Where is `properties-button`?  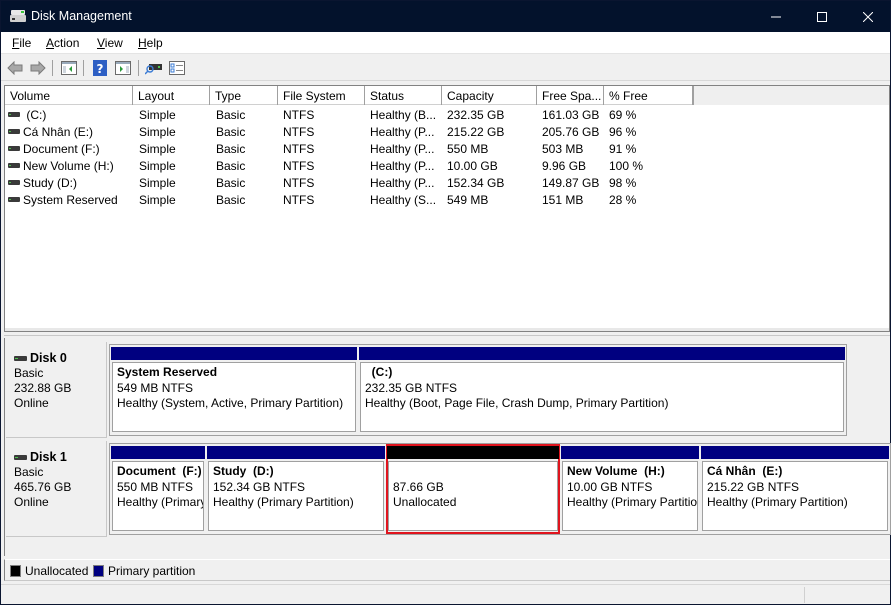
properties-button is located at coordinates (177, 68).